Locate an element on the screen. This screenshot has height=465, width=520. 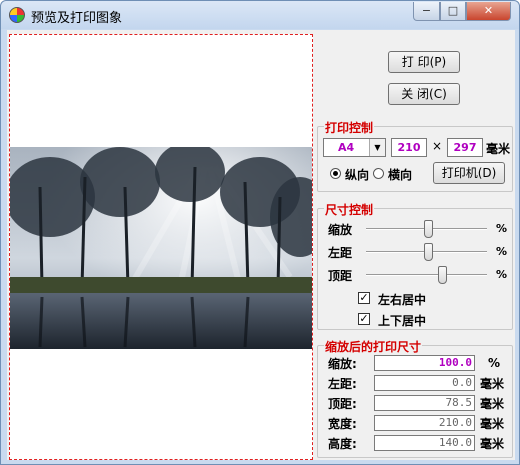
top-margin-slider-label: 顶距 is located at coordinates (340, 276).